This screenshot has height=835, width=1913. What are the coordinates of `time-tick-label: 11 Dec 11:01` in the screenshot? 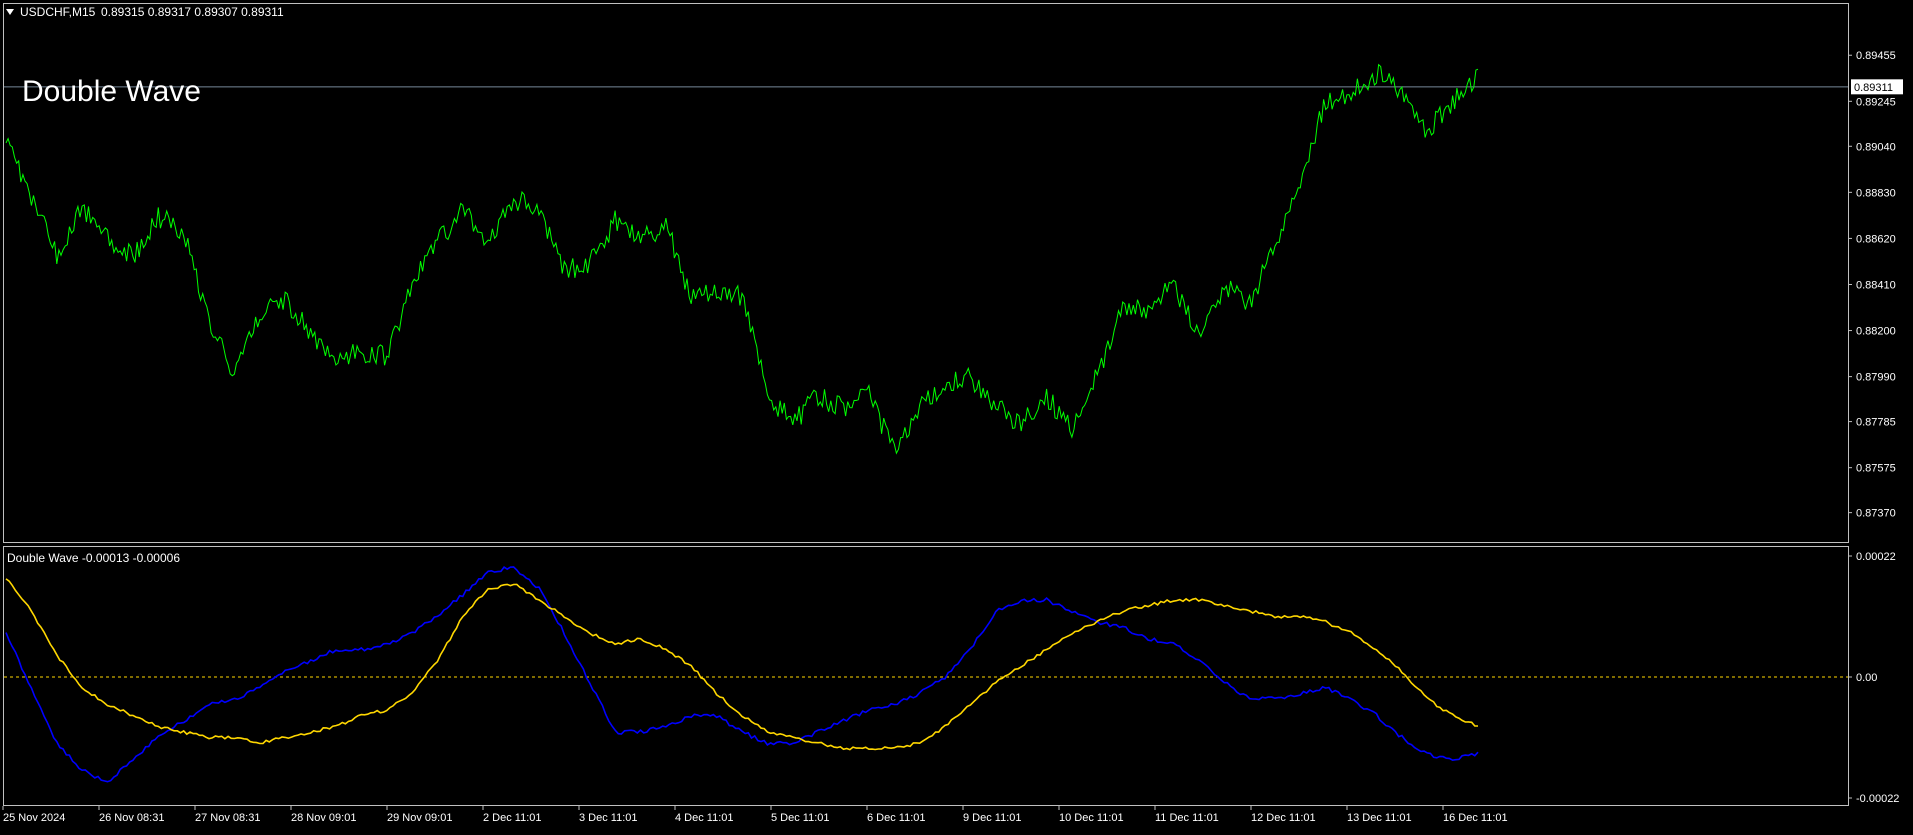 It's located at (1187, 818).